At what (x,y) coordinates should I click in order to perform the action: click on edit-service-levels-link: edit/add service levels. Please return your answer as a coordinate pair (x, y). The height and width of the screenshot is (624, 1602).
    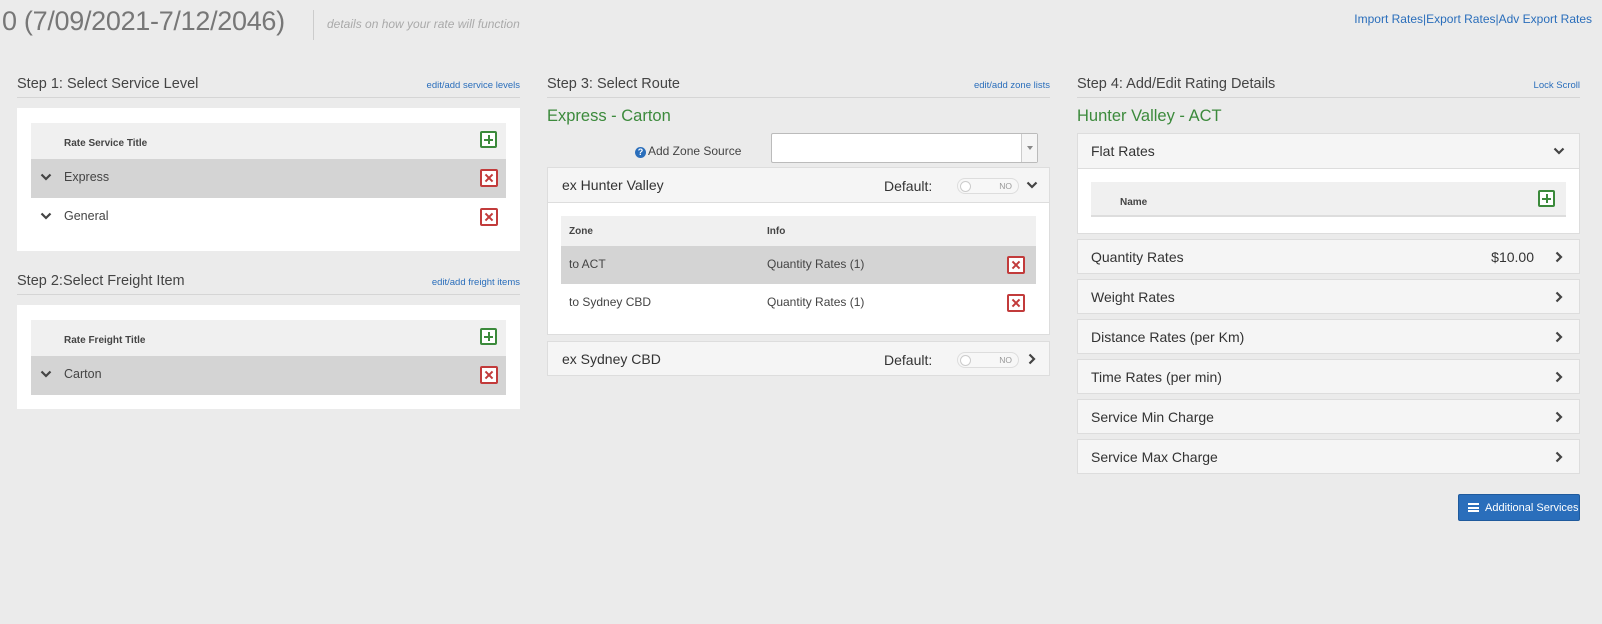
    Looking at the image, I should click on (473, 85).